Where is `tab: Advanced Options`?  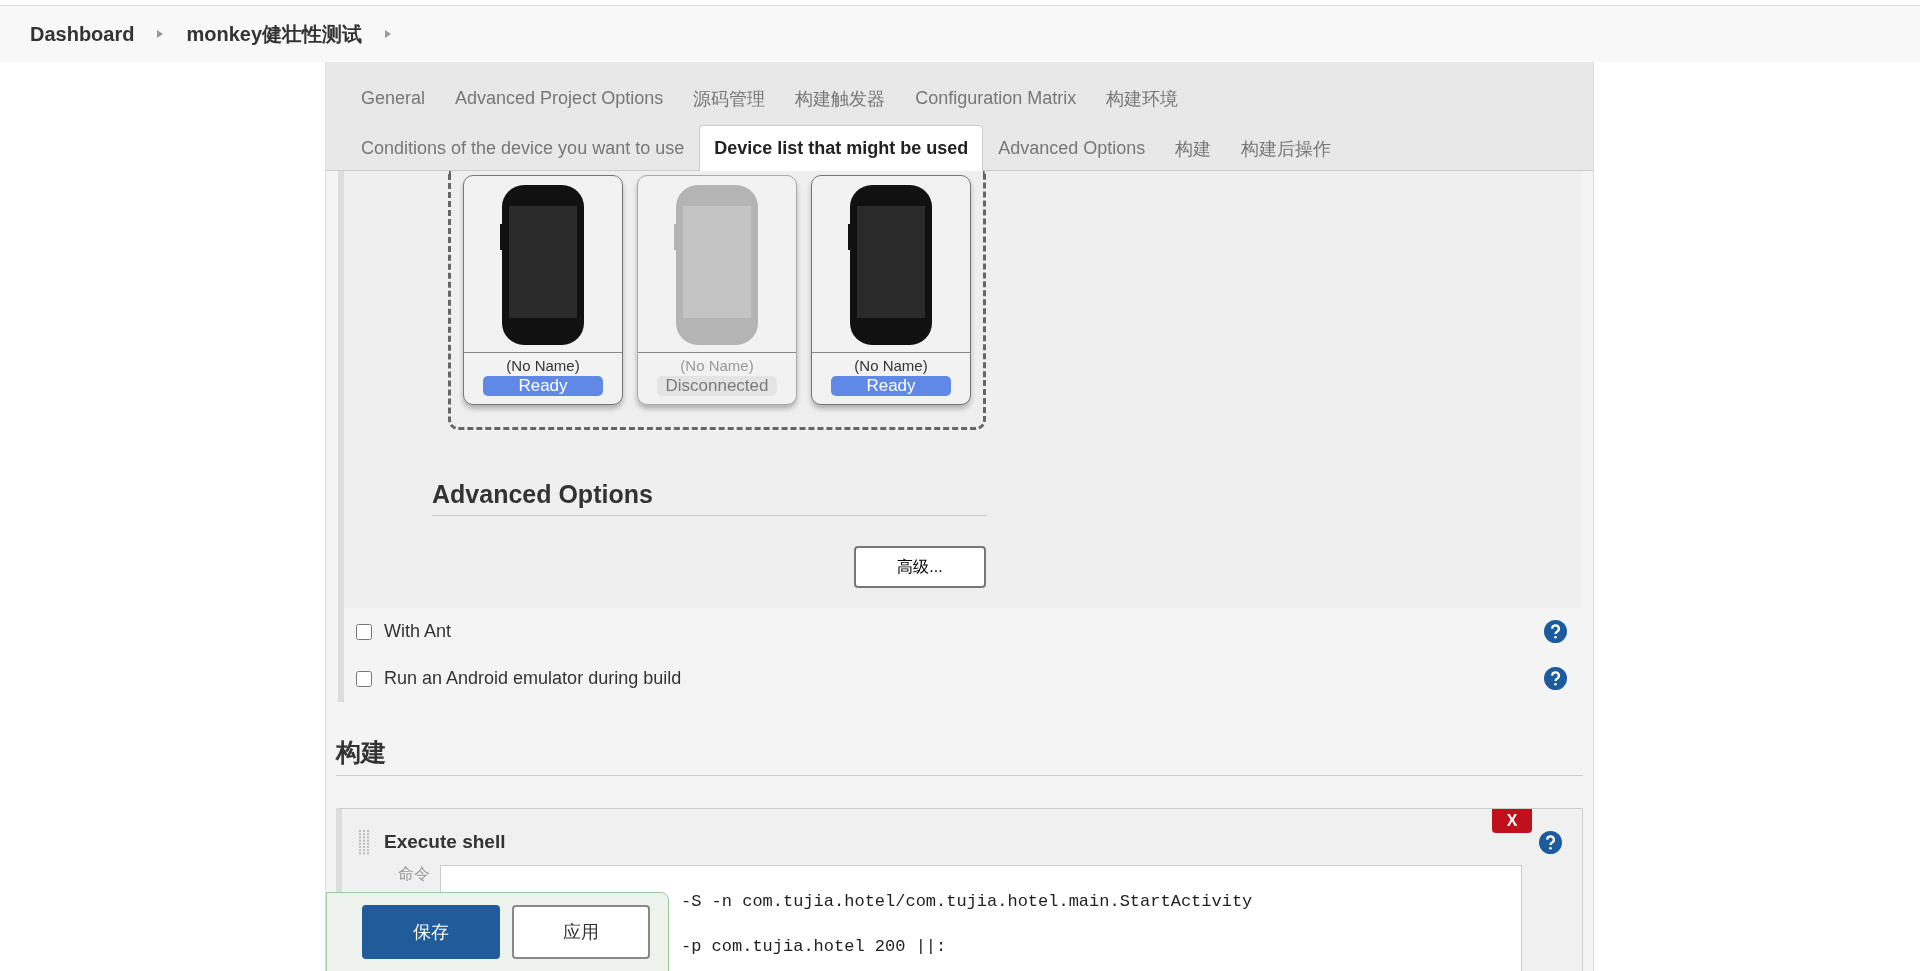 tab: Advanced Options is located at coordinates (1072, 148).